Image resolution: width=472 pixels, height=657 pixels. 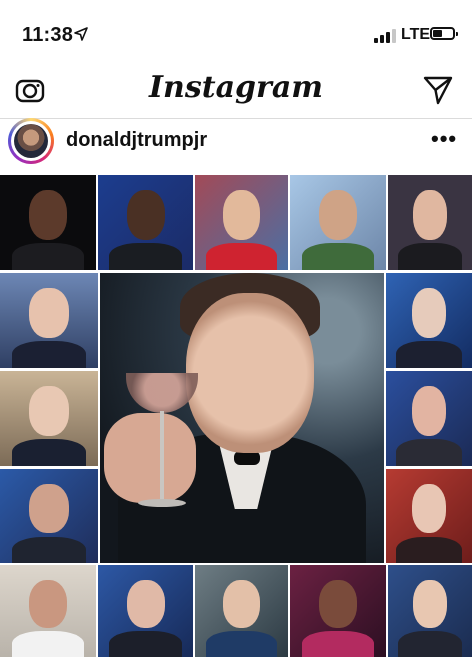 I want to click on story-ring, so click(x=31, y=141).